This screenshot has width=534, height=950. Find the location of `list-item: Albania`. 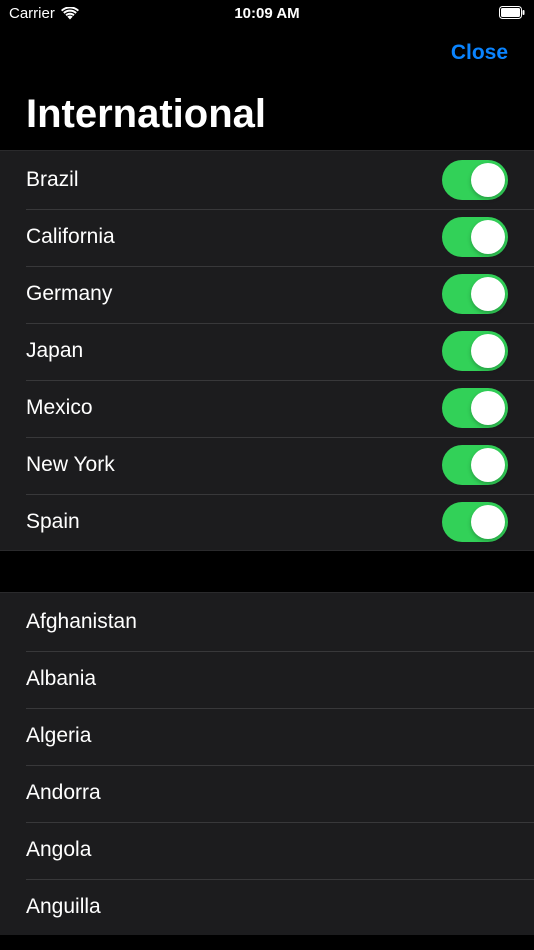

list-item: Albania is located at coordinates (267, 678).